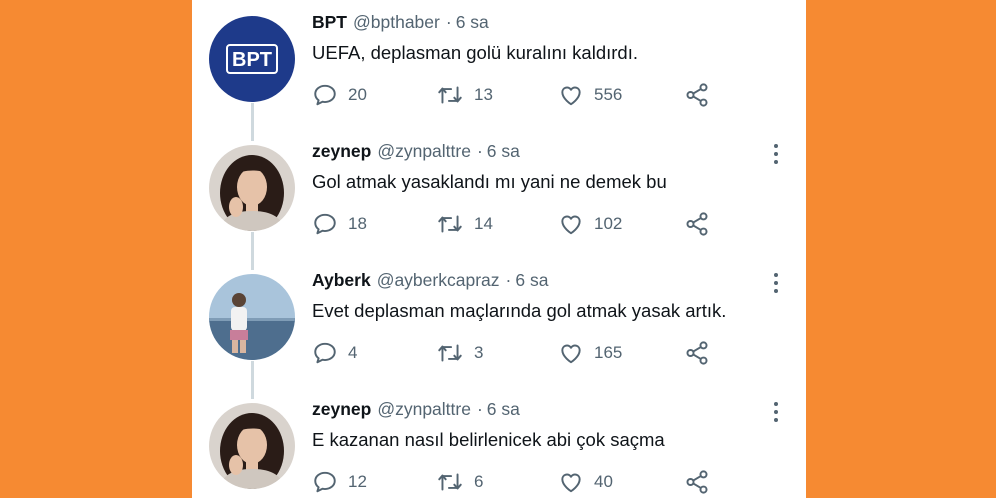  I want to click on display-name: BPT, so click(329, 22).